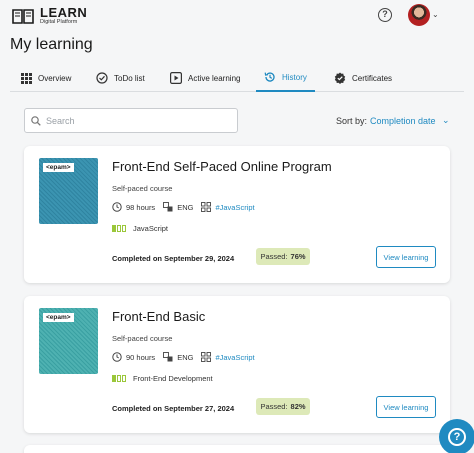 Image resolution: width=474 pixels, height=453 pixels. I want to click on check-circle-icon, so click(102, 78).